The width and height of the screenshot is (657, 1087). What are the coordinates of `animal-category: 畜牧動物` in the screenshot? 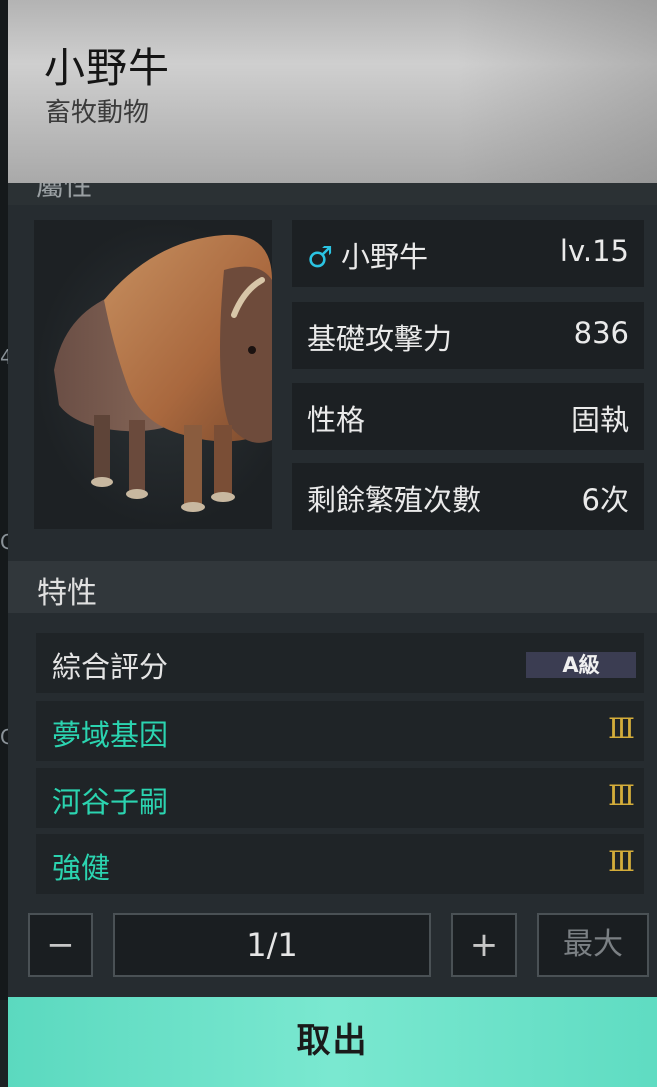 It's located at (97, 113).